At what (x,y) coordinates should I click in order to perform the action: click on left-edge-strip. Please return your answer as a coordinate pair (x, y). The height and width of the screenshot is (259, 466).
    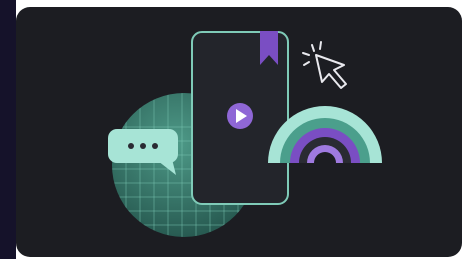
    Looking at the image, I should click on (8, 129).